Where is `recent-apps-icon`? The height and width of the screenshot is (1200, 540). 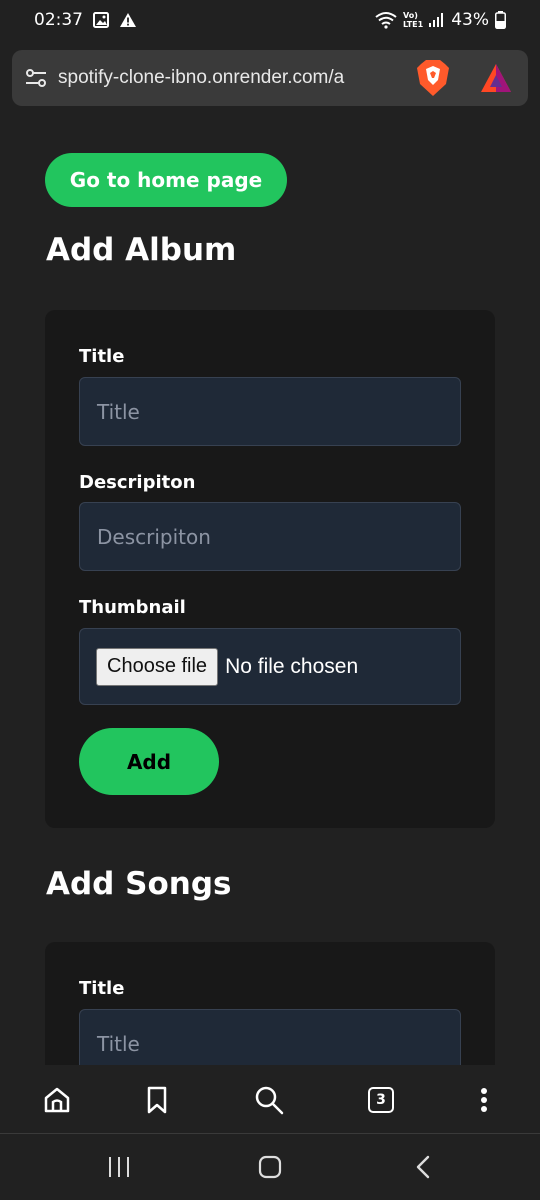
recent-apps-icon is located at coordinates (119, 1167).